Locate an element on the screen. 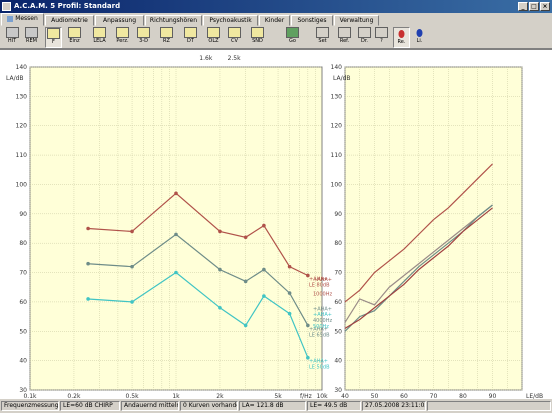 This screenshot has height=413, width=552. perz-label: Perz. is located at coordinates (122, 41).